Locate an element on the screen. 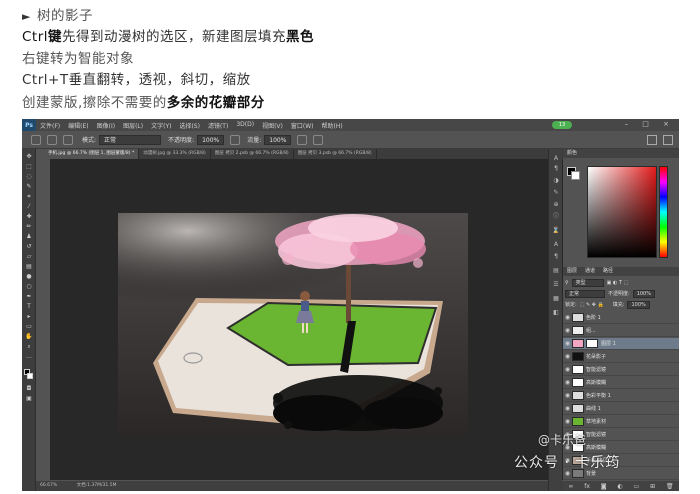 The height and width of the screenshot is (494, 700). layers-panel-tab: 路径 is located at coordinates (608, 271).